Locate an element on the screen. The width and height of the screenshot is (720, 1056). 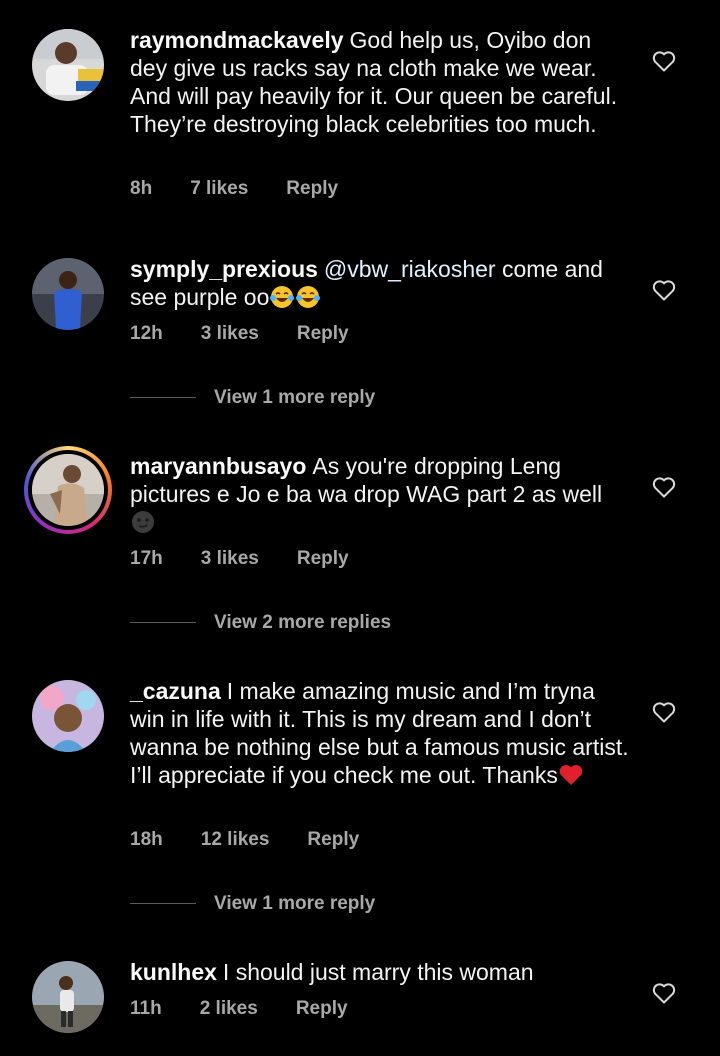
comment-meta: 18h 12 likes Reply is located at coordinates (263, 840).